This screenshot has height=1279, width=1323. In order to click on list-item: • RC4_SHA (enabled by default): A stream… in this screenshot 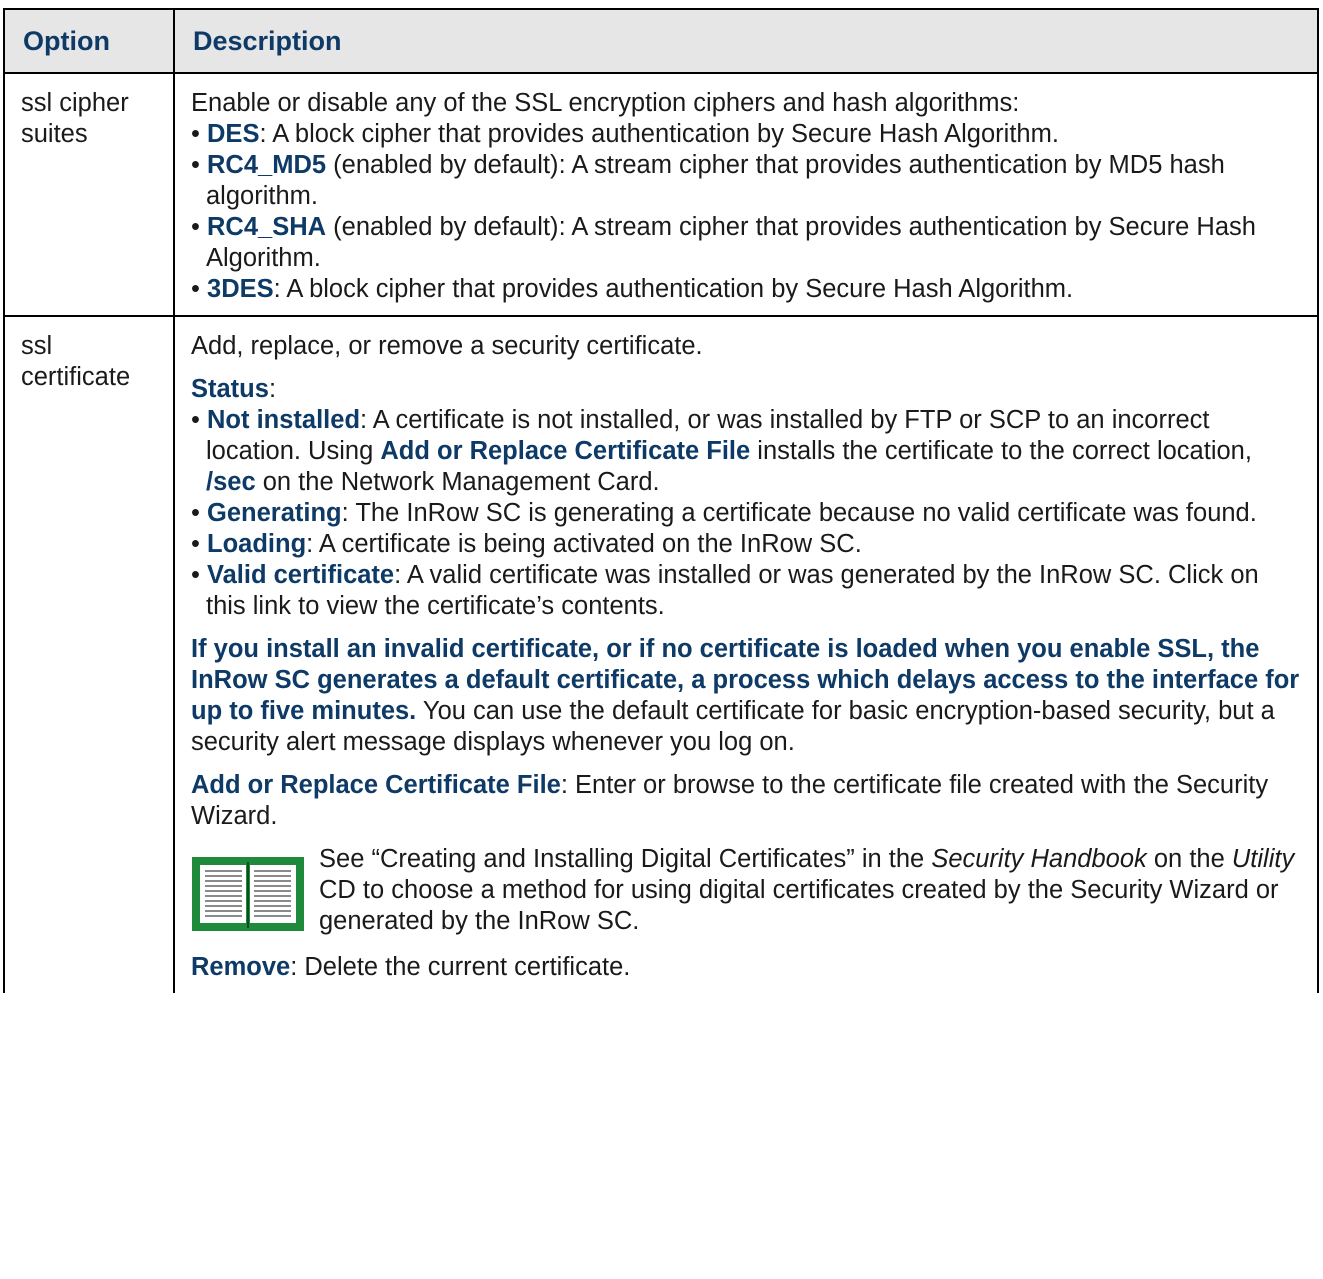, I will do `click(723, 242)`.